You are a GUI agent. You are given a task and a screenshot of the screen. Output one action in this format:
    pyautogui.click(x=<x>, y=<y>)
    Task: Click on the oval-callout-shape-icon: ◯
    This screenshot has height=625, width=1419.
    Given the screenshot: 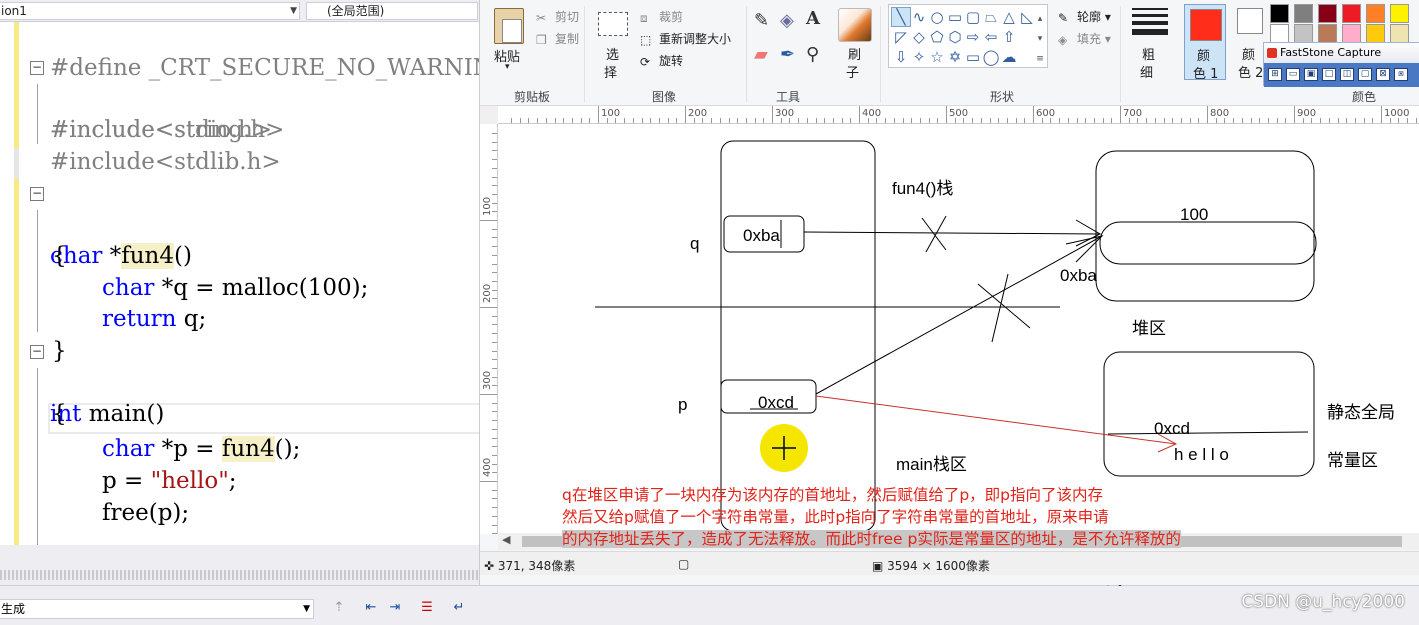 What is the action you would take?
    pyautogui.click(x=991, y=57)
    